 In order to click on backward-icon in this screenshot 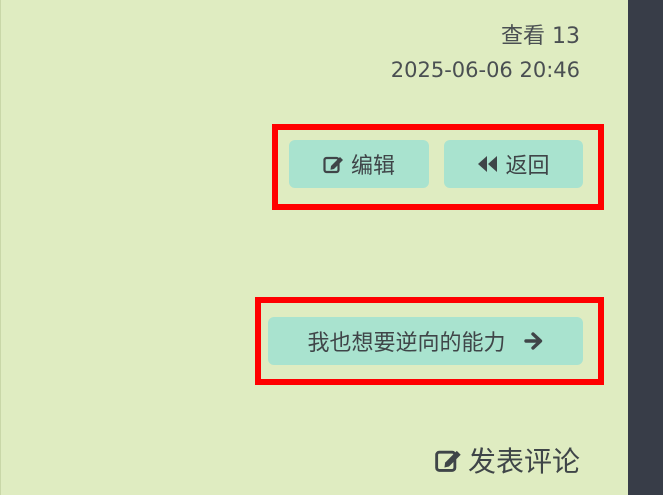, I will do `click(488, 164)`.